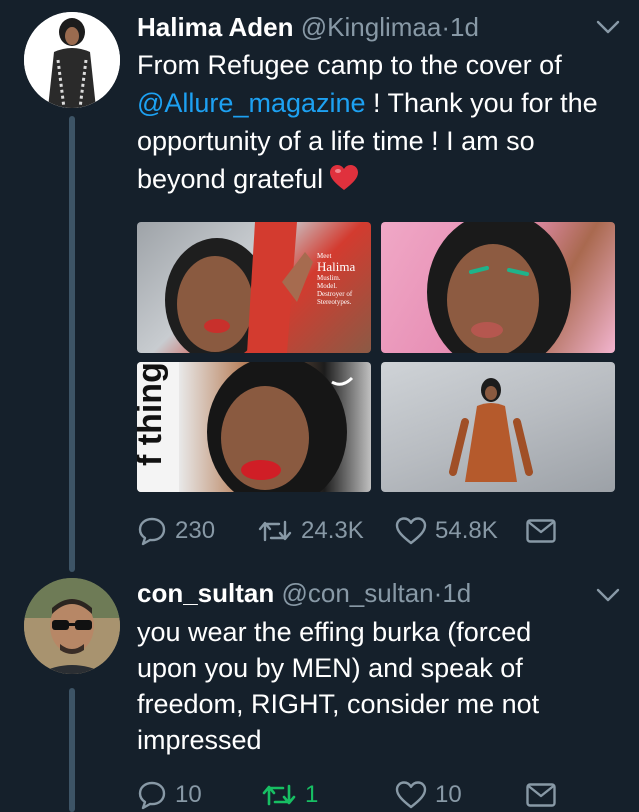  What do you see at coordinates (377, 531) in the screenshot?
I see `tweet-actions: 230 24.3K 54.8K` at bounding box center [377, 531].